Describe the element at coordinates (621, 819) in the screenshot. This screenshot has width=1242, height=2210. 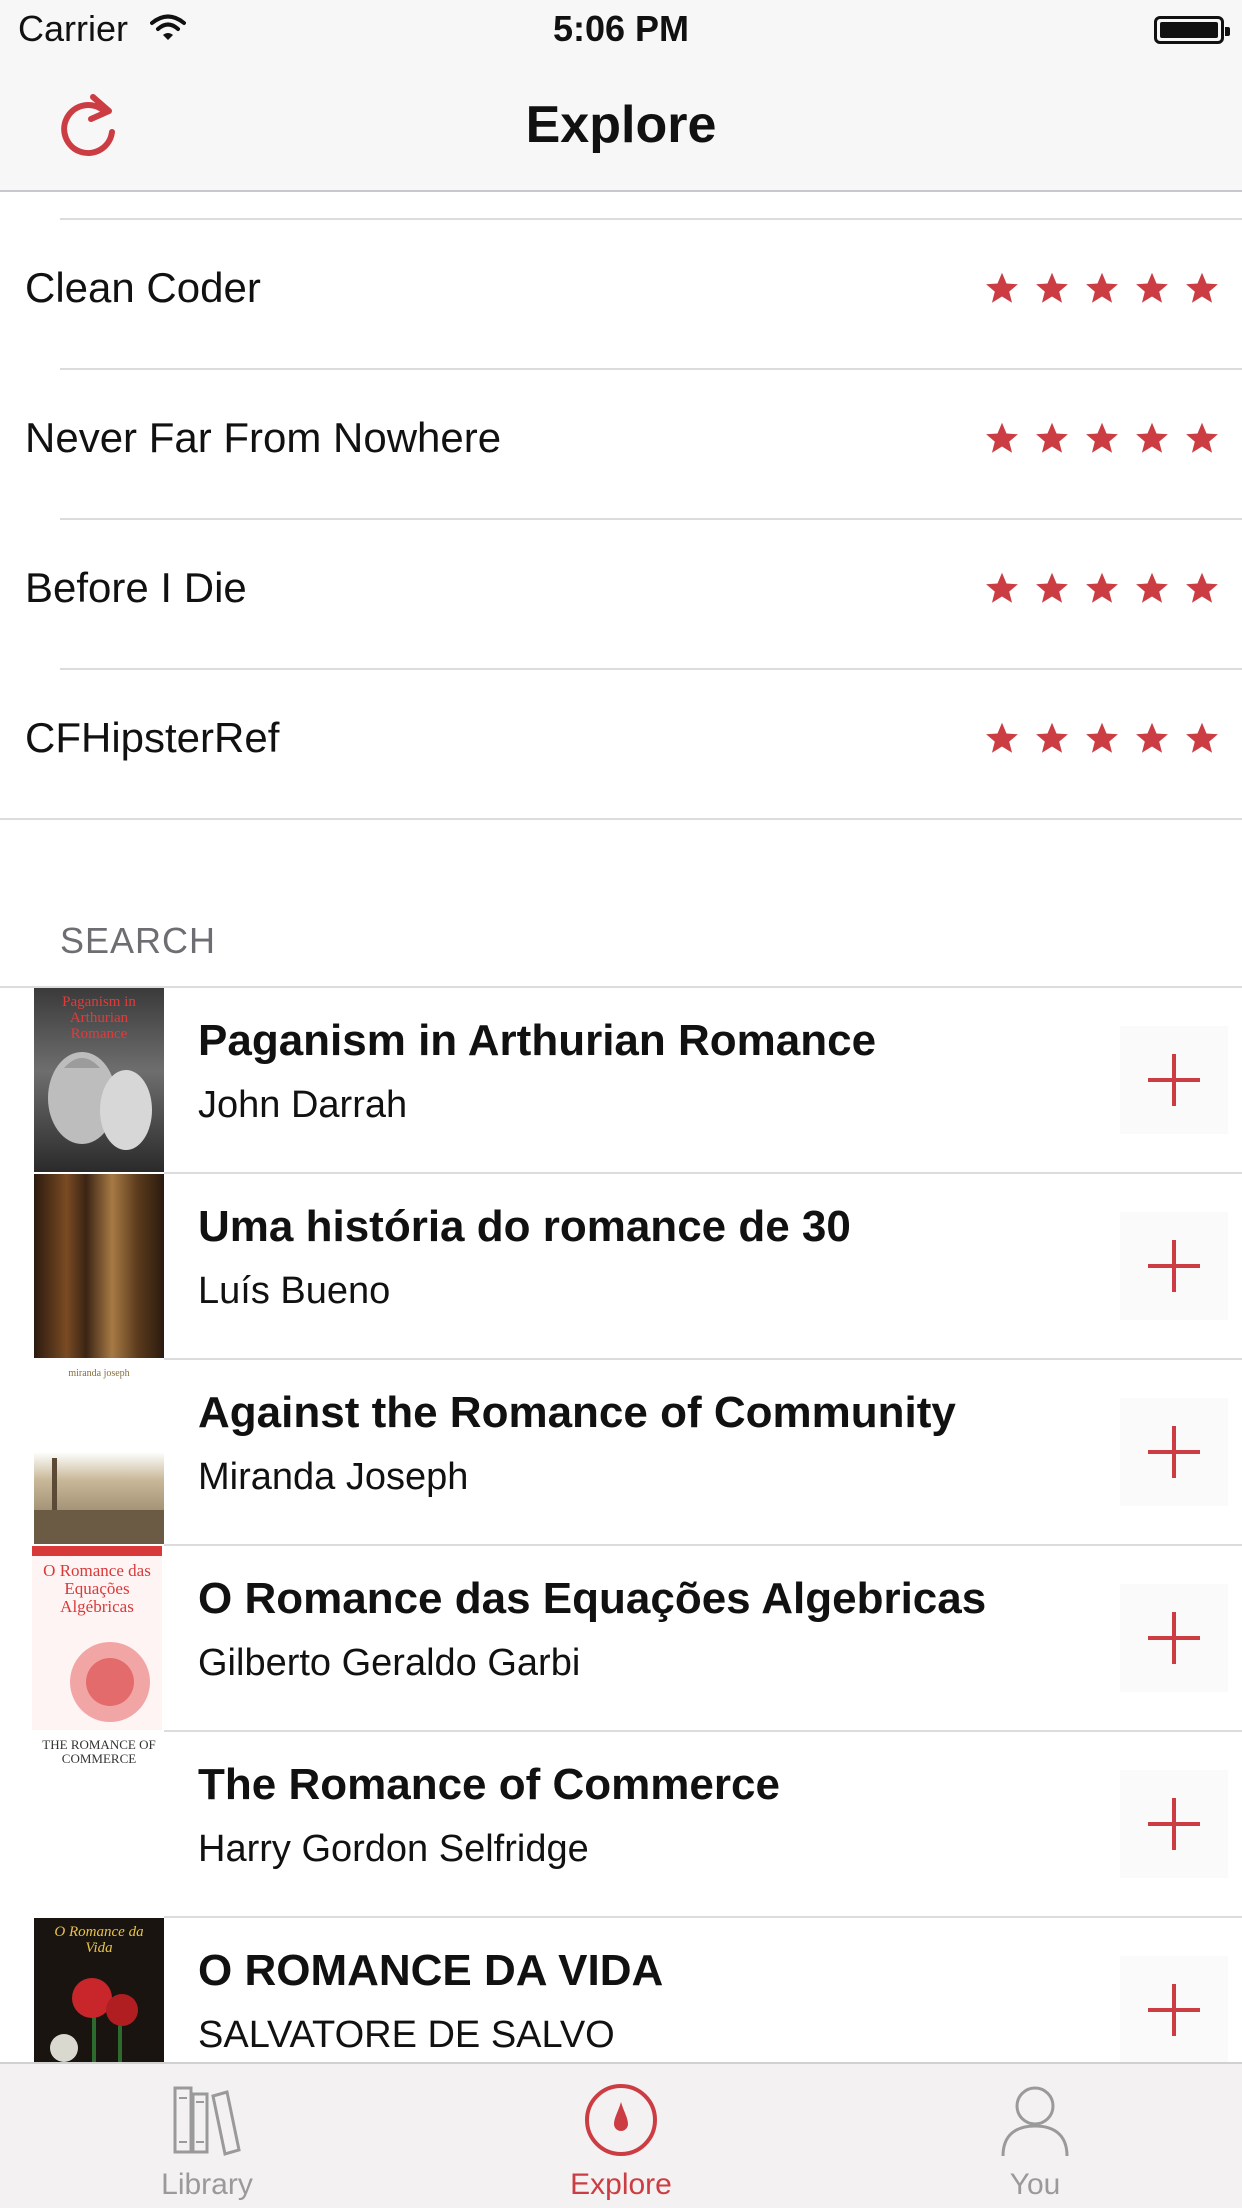
I see `row-separator` at that location.